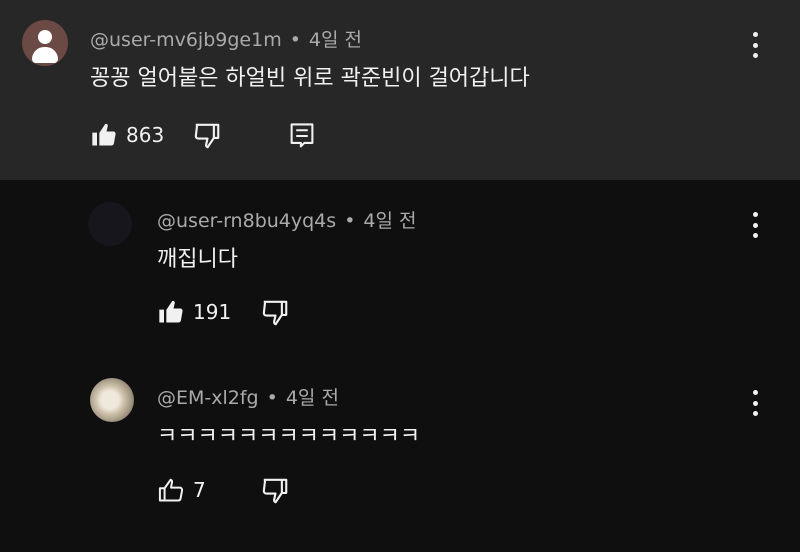 The height and width of the screenshot is (552, 800). I want to click on comment-text: ㅋㅋㅋㅋㅋㅋㅋㅋㅋㅋㅋㅋㅋ, so click(289, 436).